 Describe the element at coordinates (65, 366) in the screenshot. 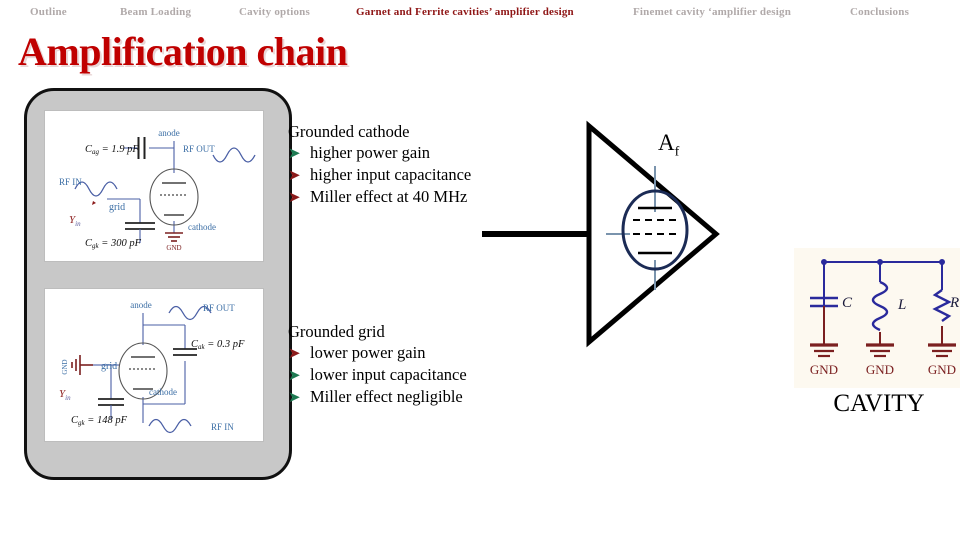

I see `diagram2-label-gnd: GND` at that location.